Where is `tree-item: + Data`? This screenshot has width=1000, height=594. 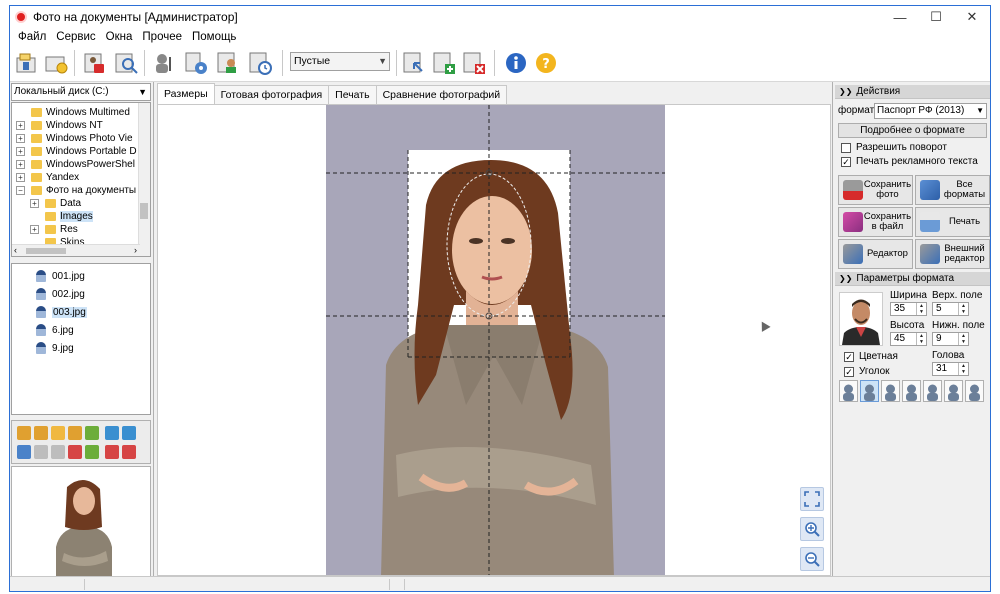
tree-item: + Data is located at coordinates (55, 203).